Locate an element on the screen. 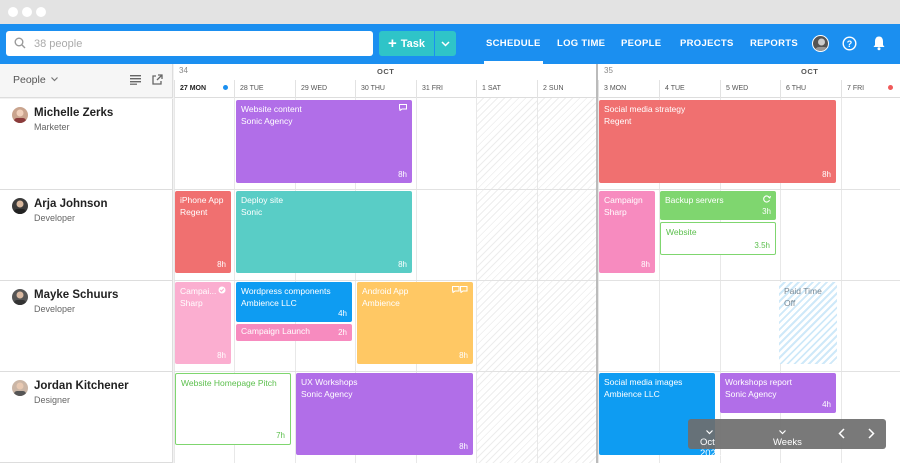 The width and height of the screenshot is (900, 463). task-title: iPhone App is located at coordinates (202, 200).